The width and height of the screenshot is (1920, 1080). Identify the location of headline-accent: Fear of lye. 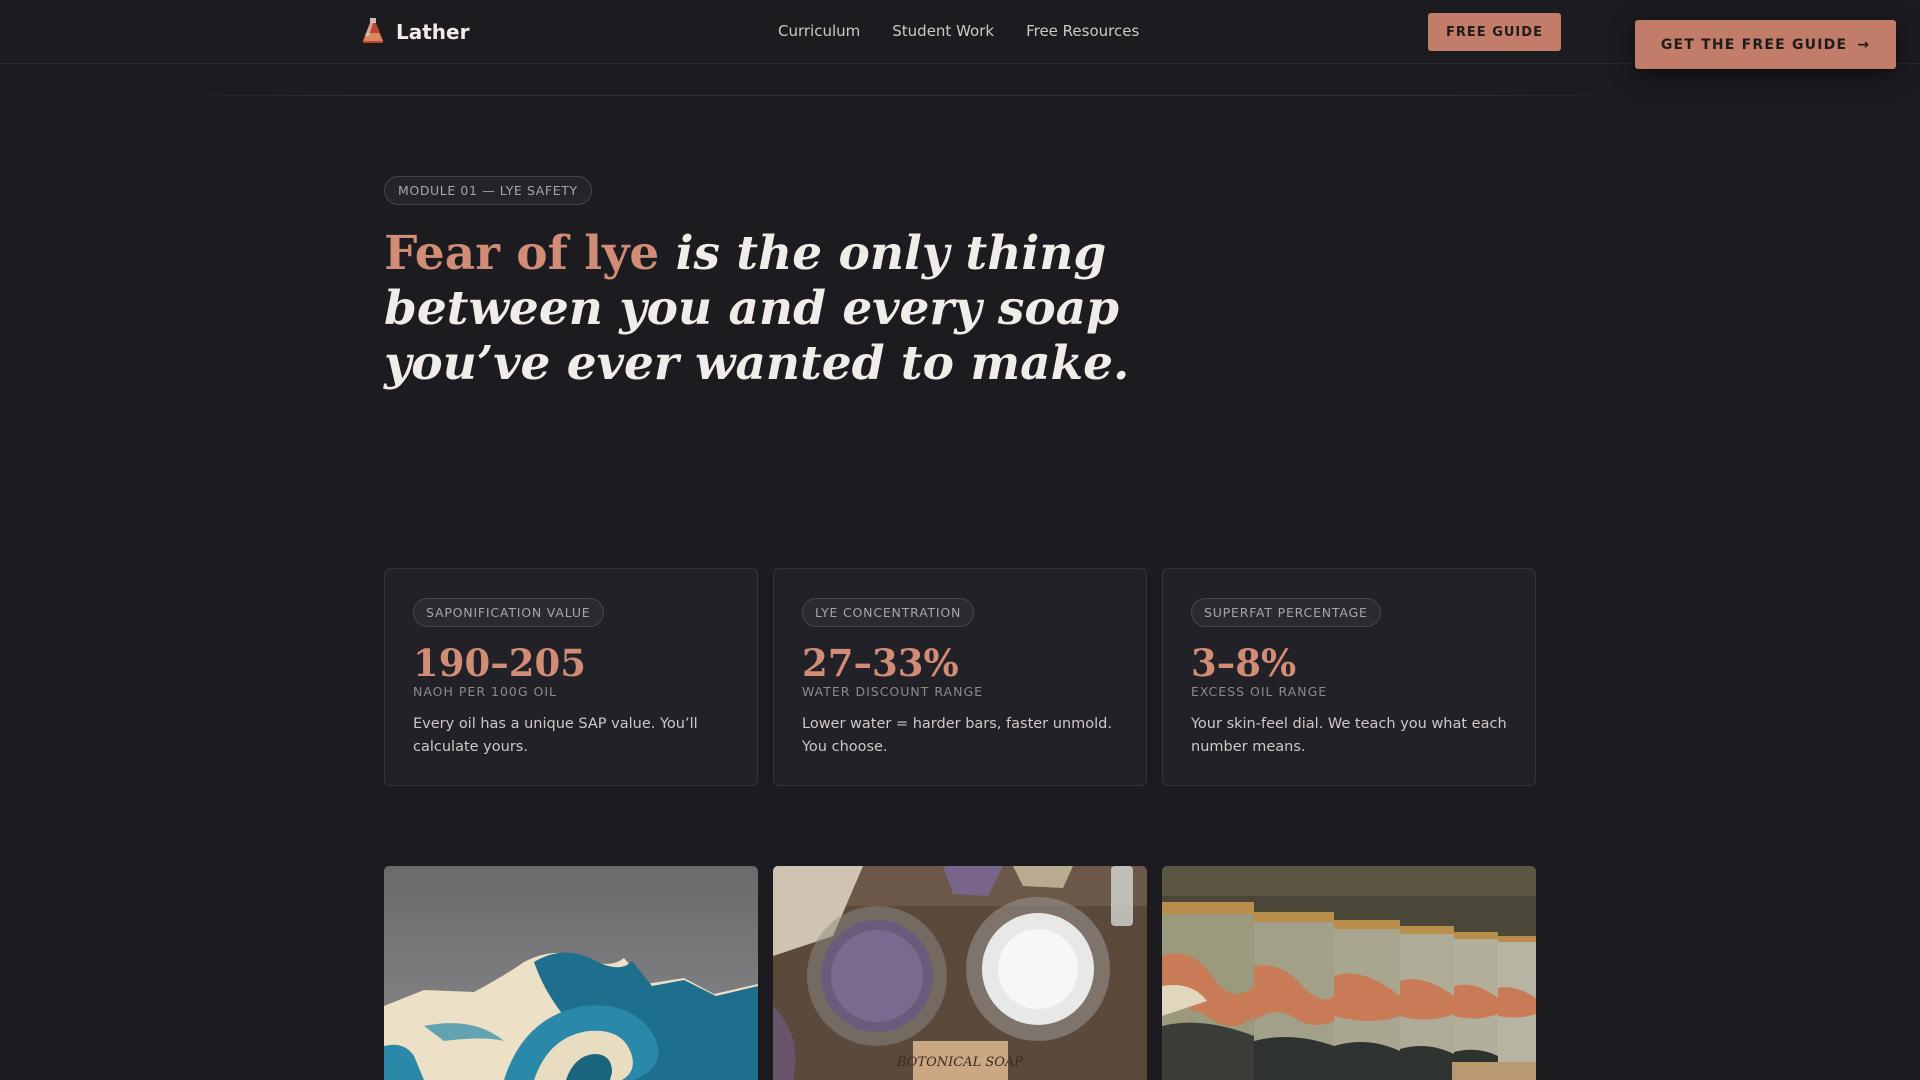
(522, 253).